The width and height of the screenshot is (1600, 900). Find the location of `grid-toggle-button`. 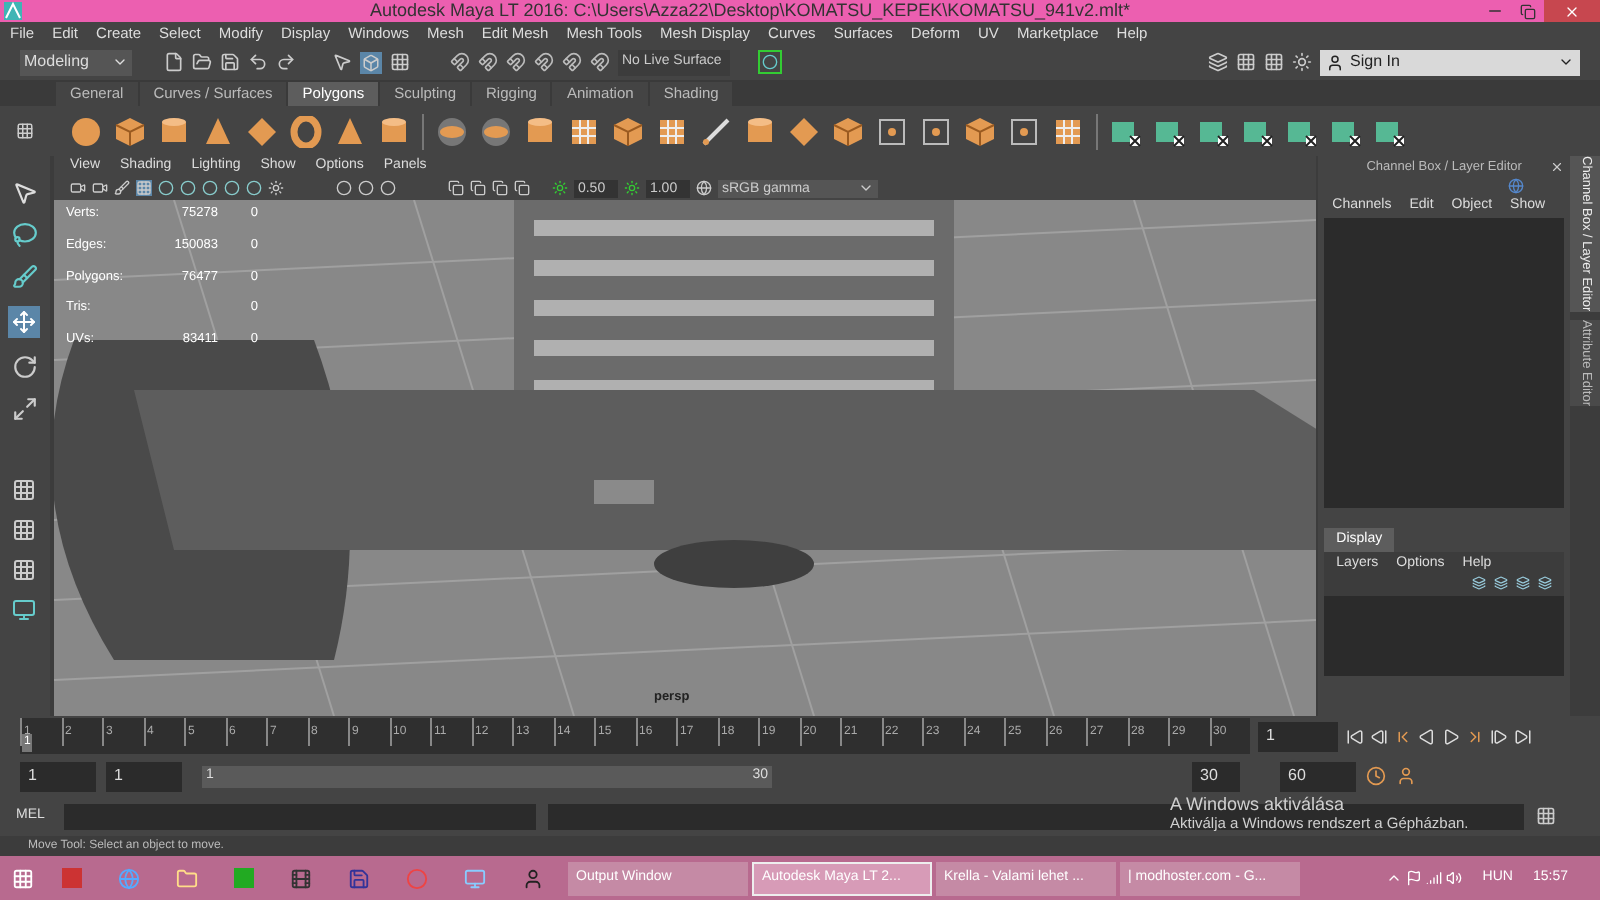

grid-toggle-button is located at coordinates (143, 188).